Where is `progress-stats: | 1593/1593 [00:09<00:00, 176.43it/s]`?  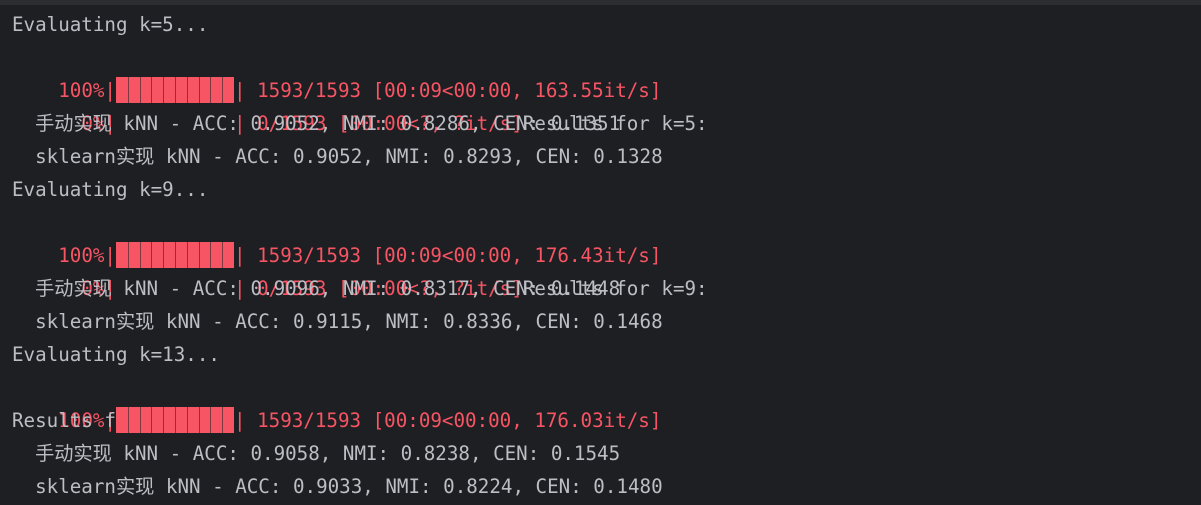
progress-stats: | 1593/1593 [00:09<00:00, 176.43it/s] is located at coordinates (447, 255).